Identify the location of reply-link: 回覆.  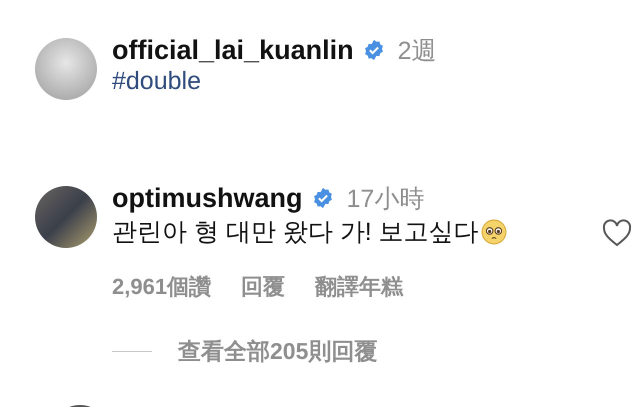
(263, 287).